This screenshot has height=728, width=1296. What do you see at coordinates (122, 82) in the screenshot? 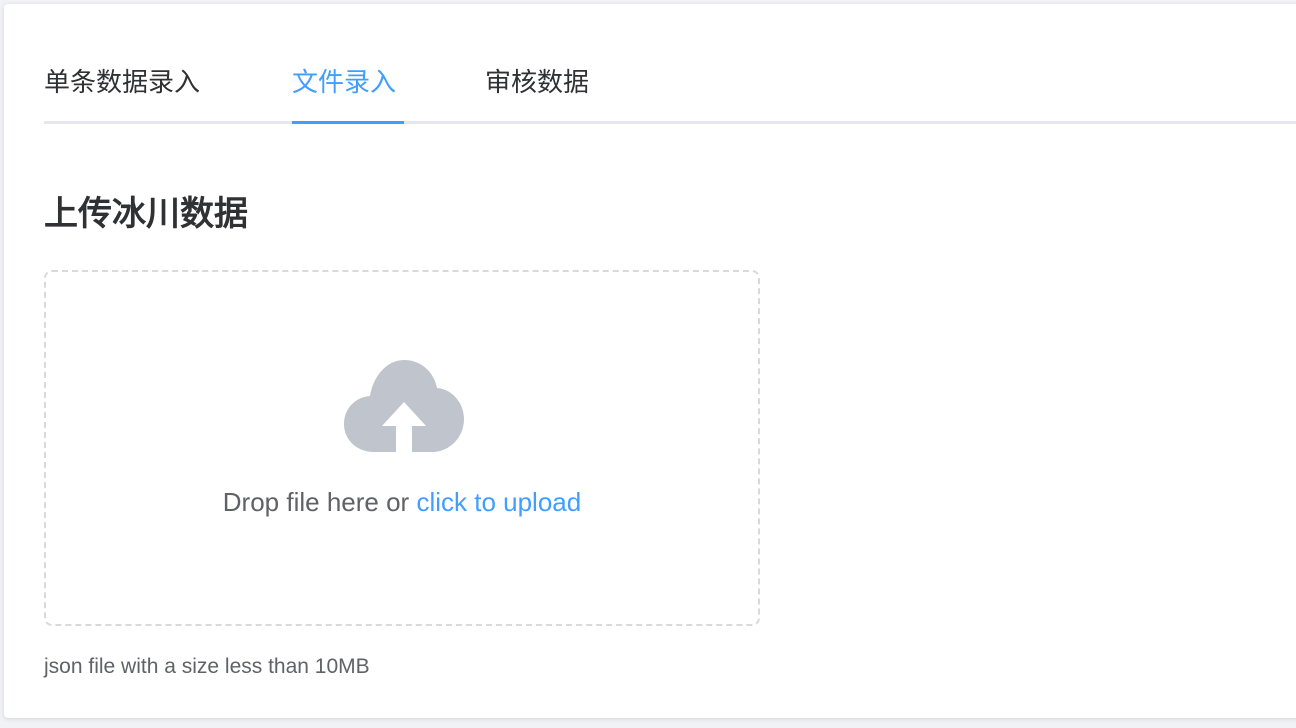
I see `tab-single-entry: 单条数据录入` at bounding box center [122, 82].